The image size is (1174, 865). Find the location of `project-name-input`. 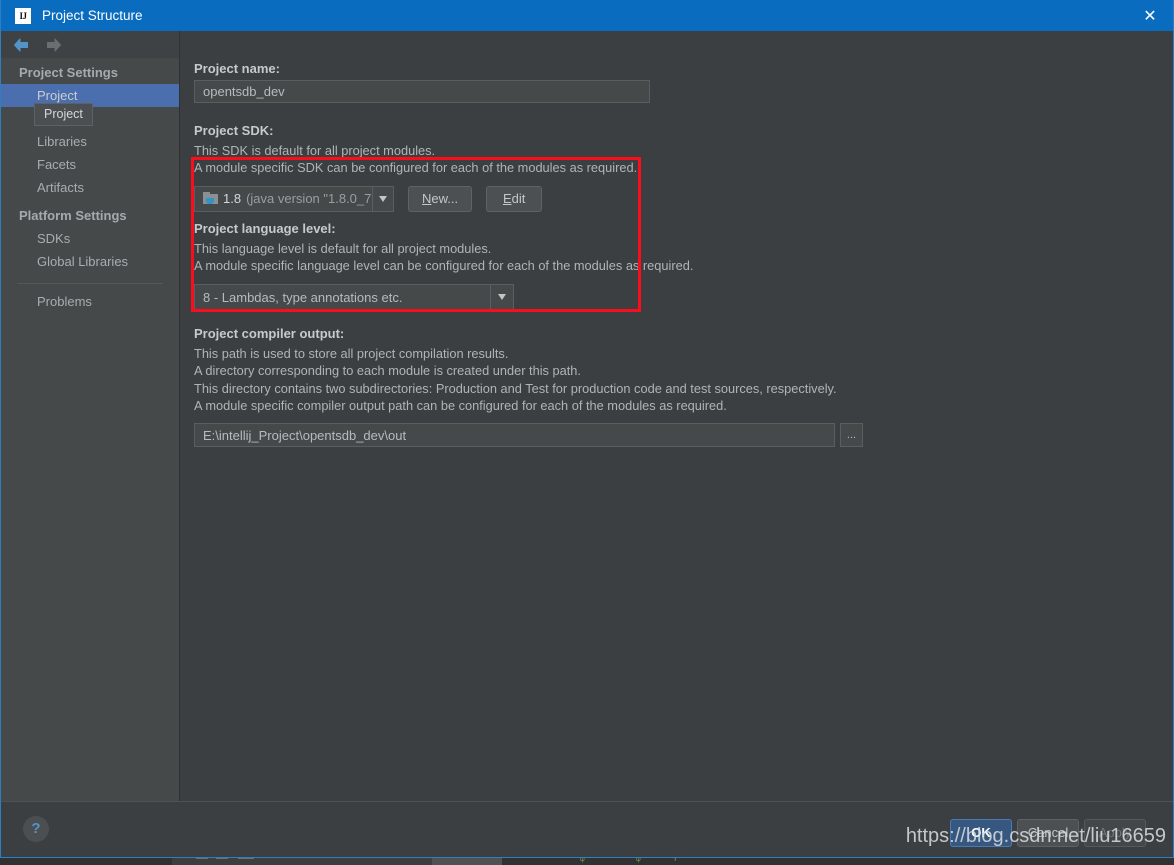

project-name-input is located at coordinates (422, 91).